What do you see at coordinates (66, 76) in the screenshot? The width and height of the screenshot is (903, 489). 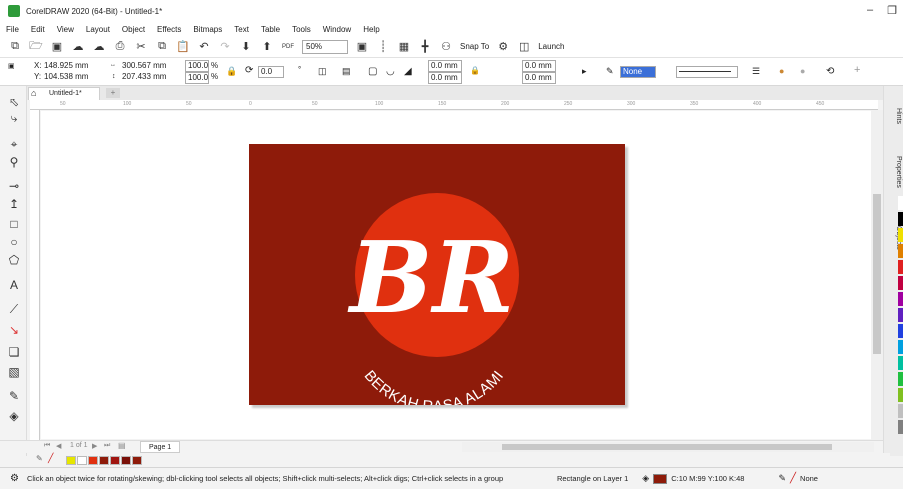 I see `y-position-field: 104.538 mm` at bounding box center [66, 76].